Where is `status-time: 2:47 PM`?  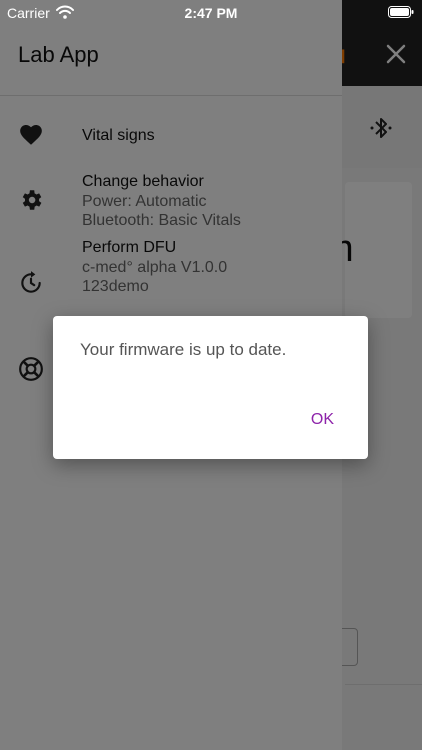
status-time: 2:47 PM is located at coordinates (211, 13).